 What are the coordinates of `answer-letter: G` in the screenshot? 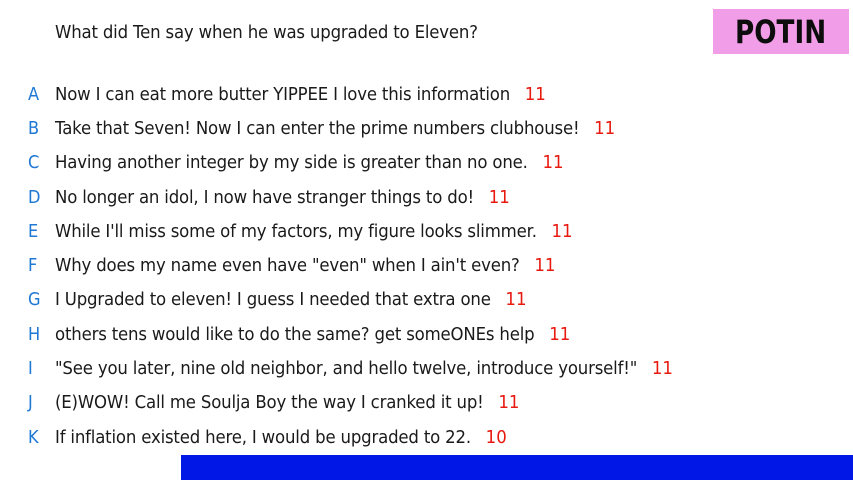 It's located at (34, 300).